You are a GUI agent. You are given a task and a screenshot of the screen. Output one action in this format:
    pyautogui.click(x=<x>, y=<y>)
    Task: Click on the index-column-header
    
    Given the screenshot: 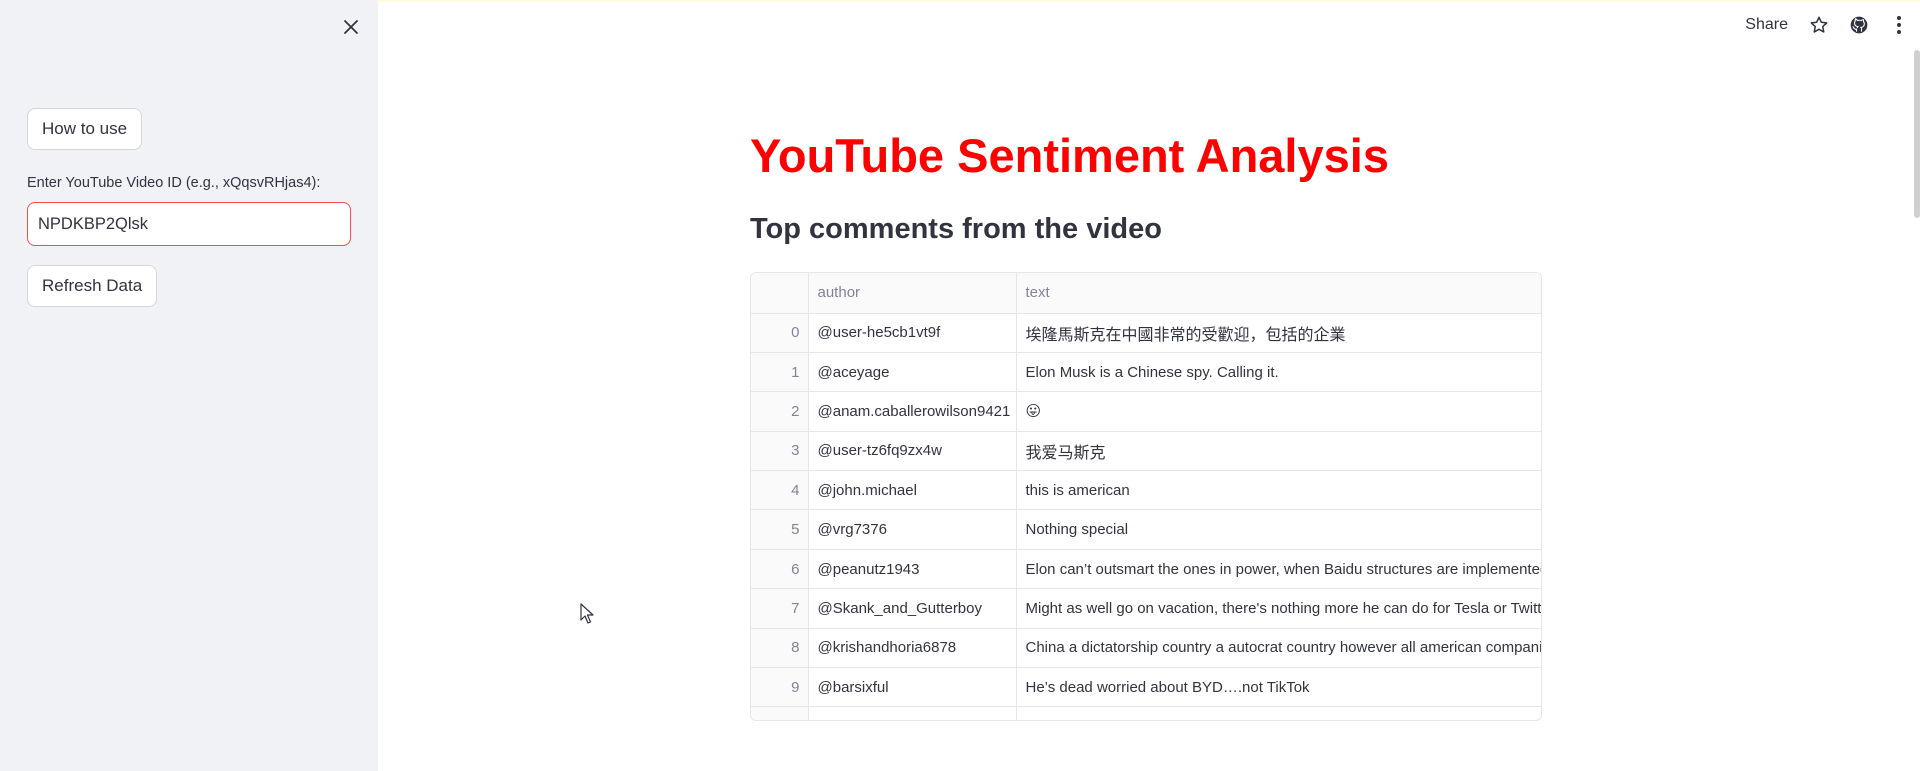 What is the action you would take?
    pyautogui.click(x=780, y=293)
    